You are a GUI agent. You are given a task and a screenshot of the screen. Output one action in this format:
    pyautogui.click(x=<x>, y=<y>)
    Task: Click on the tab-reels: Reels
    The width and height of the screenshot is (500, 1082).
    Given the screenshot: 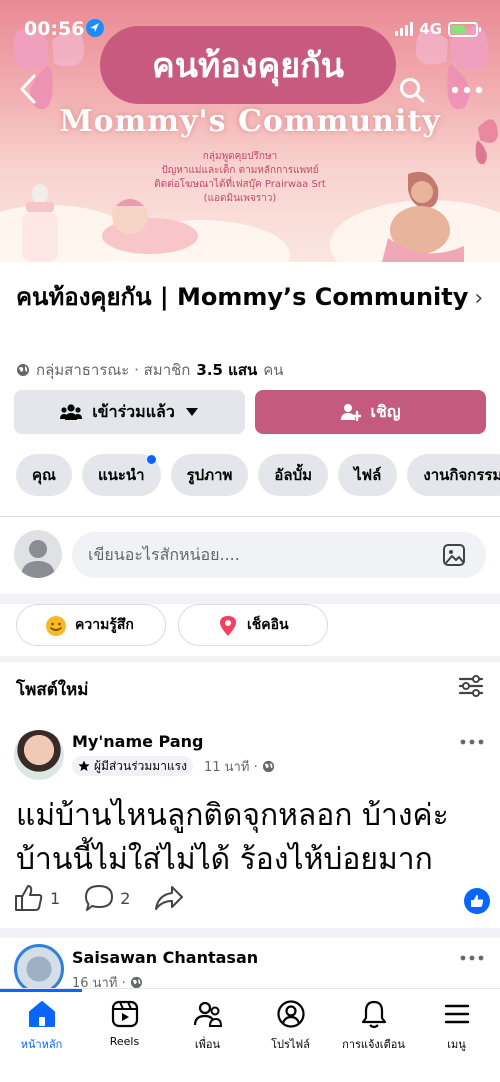 What is the action you would take?
    pyautogui.click(x=124, y=1023)
    